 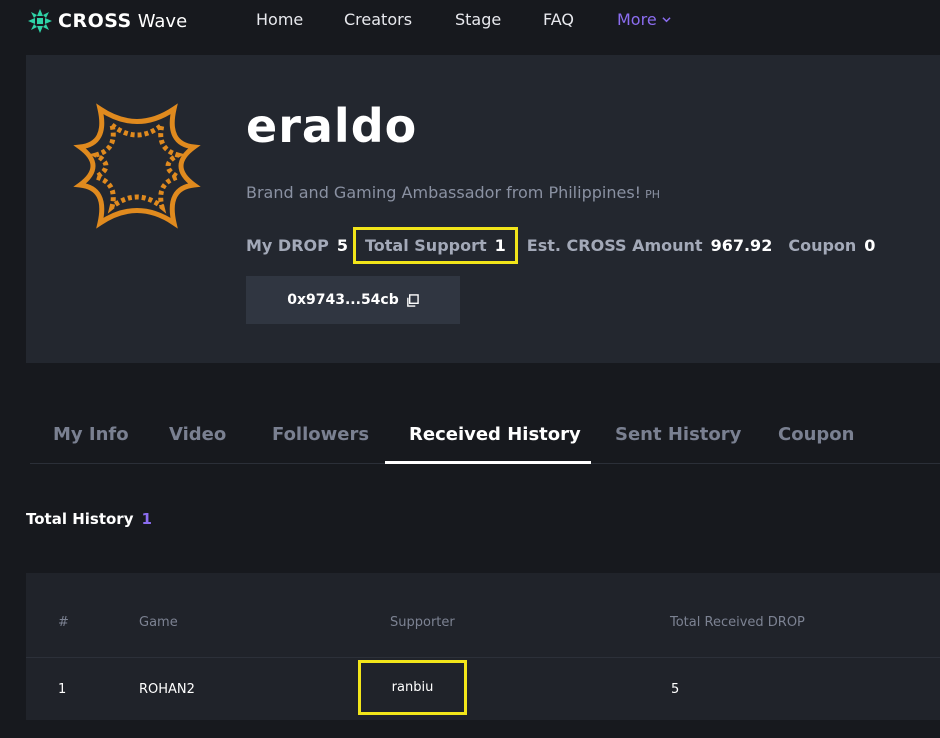 What do you see at coordinates (737, 622) in the screenshot?
I see `col-received-header: Total Received DROP` at bounding box center [737, 622].